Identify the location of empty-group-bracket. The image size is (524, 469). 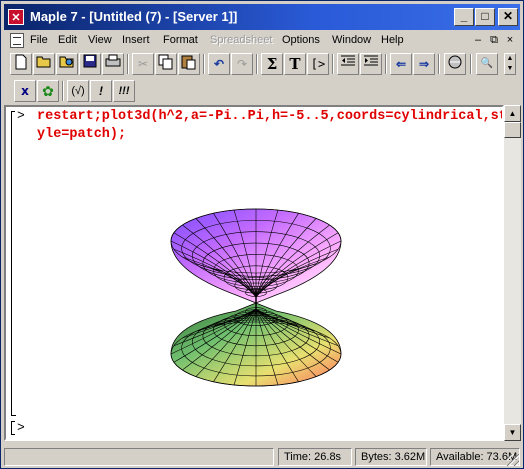
(13, 428).